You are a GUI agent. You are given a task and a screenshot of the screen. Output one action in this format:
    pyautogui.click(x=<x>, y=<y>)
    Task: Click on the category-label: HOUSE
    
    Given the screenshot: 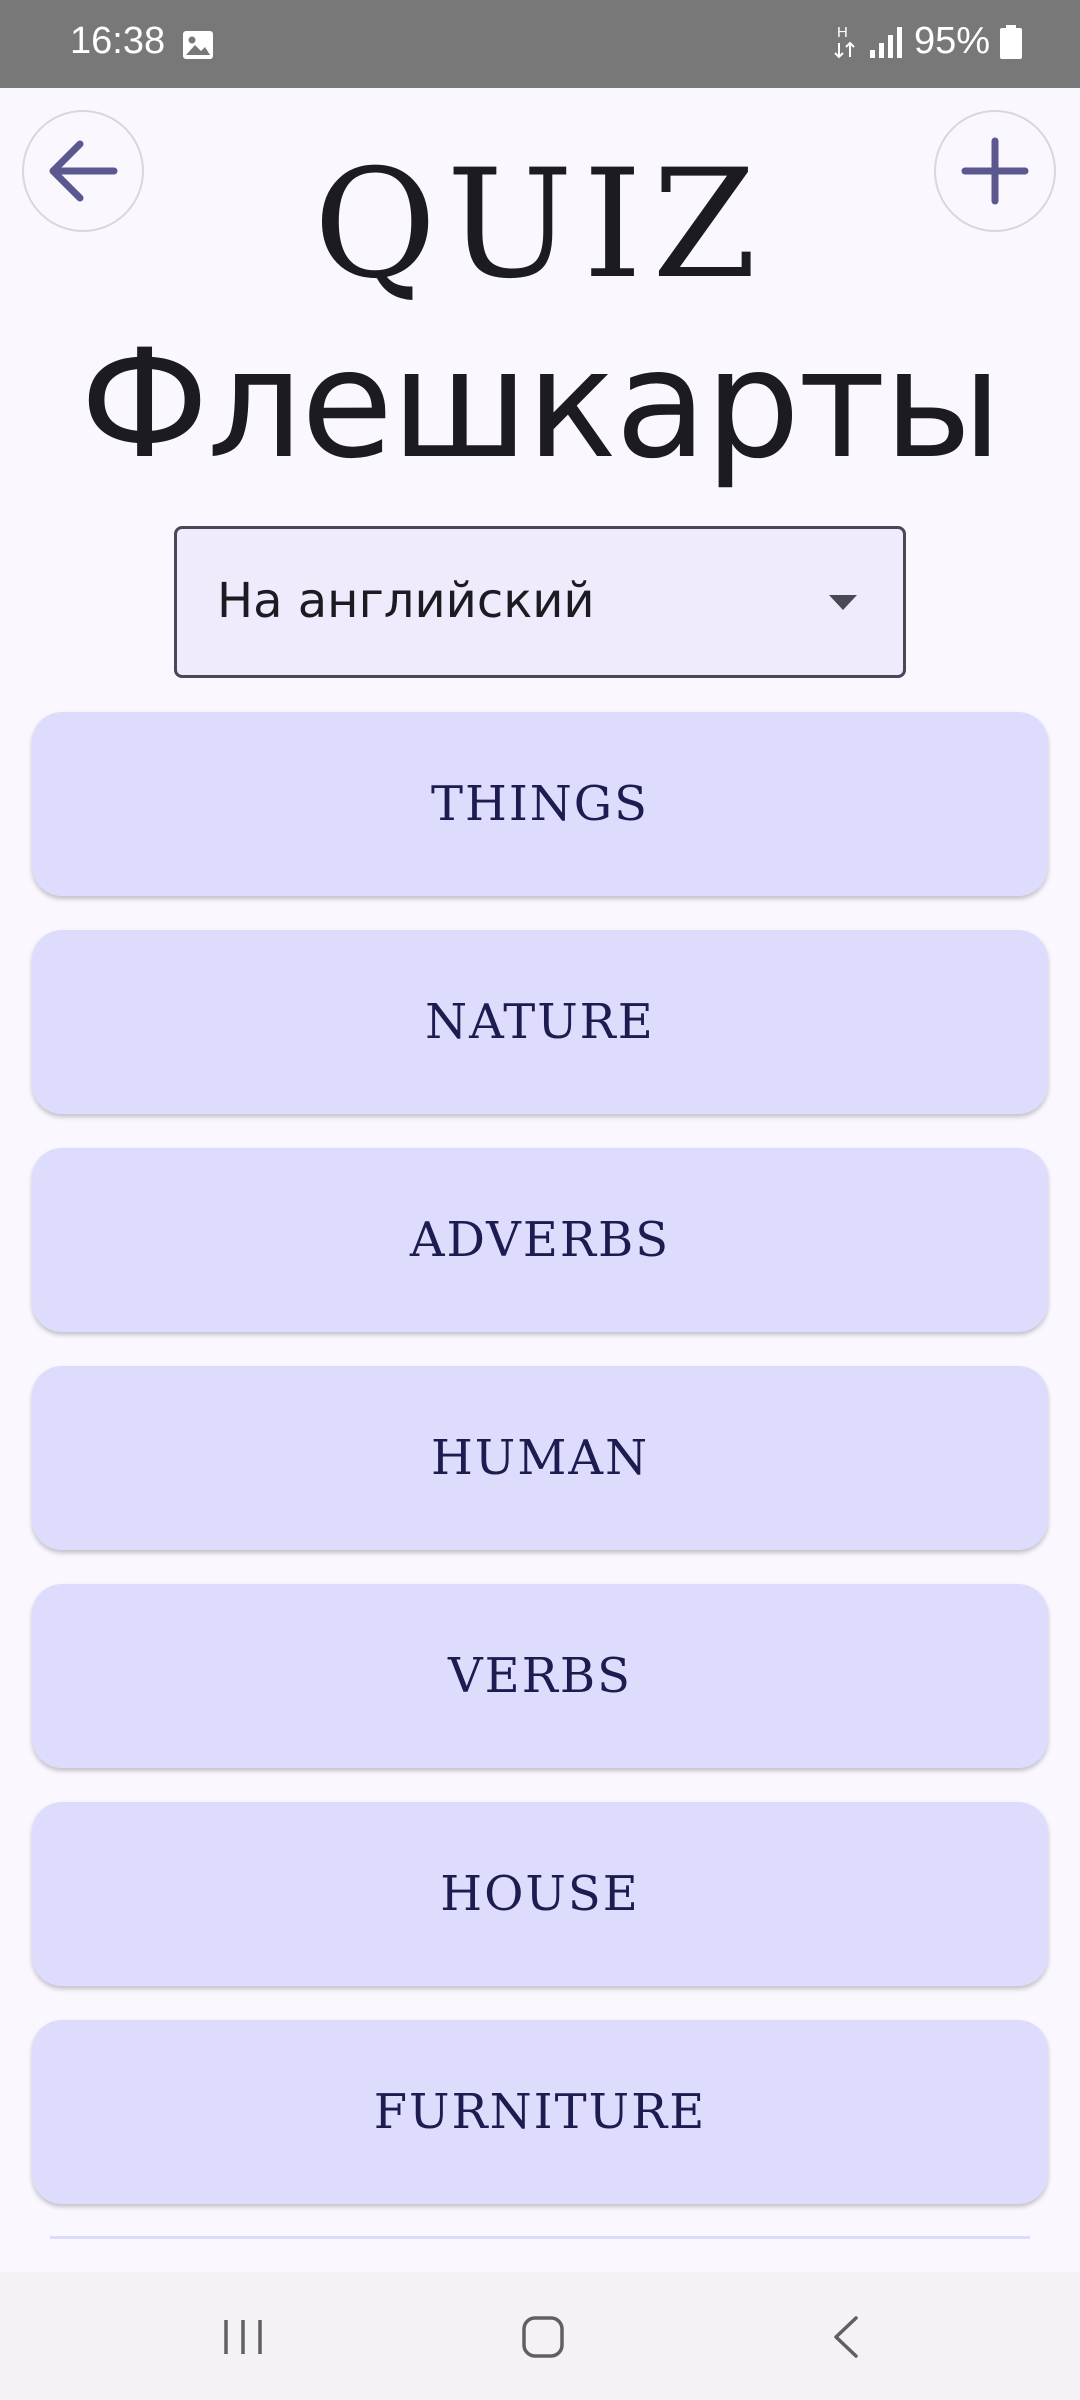 What is the action you would take?
    pyautogui.click(x=540, y=1894)
    